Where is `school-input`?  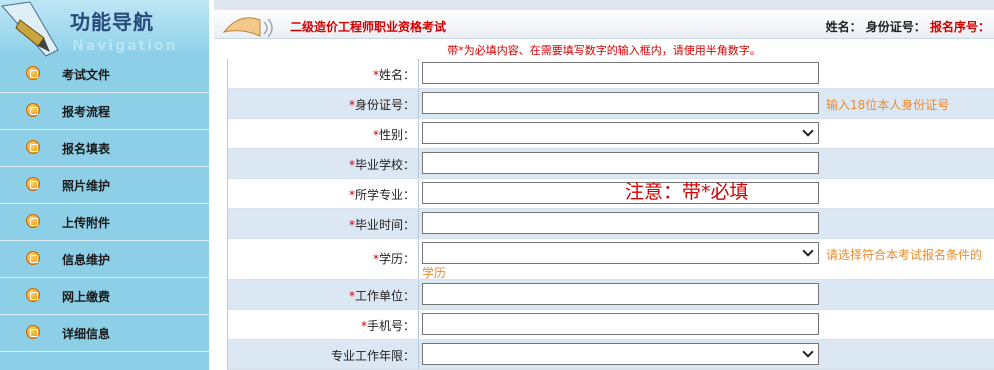
school-input is located at coordinates (620, 163).